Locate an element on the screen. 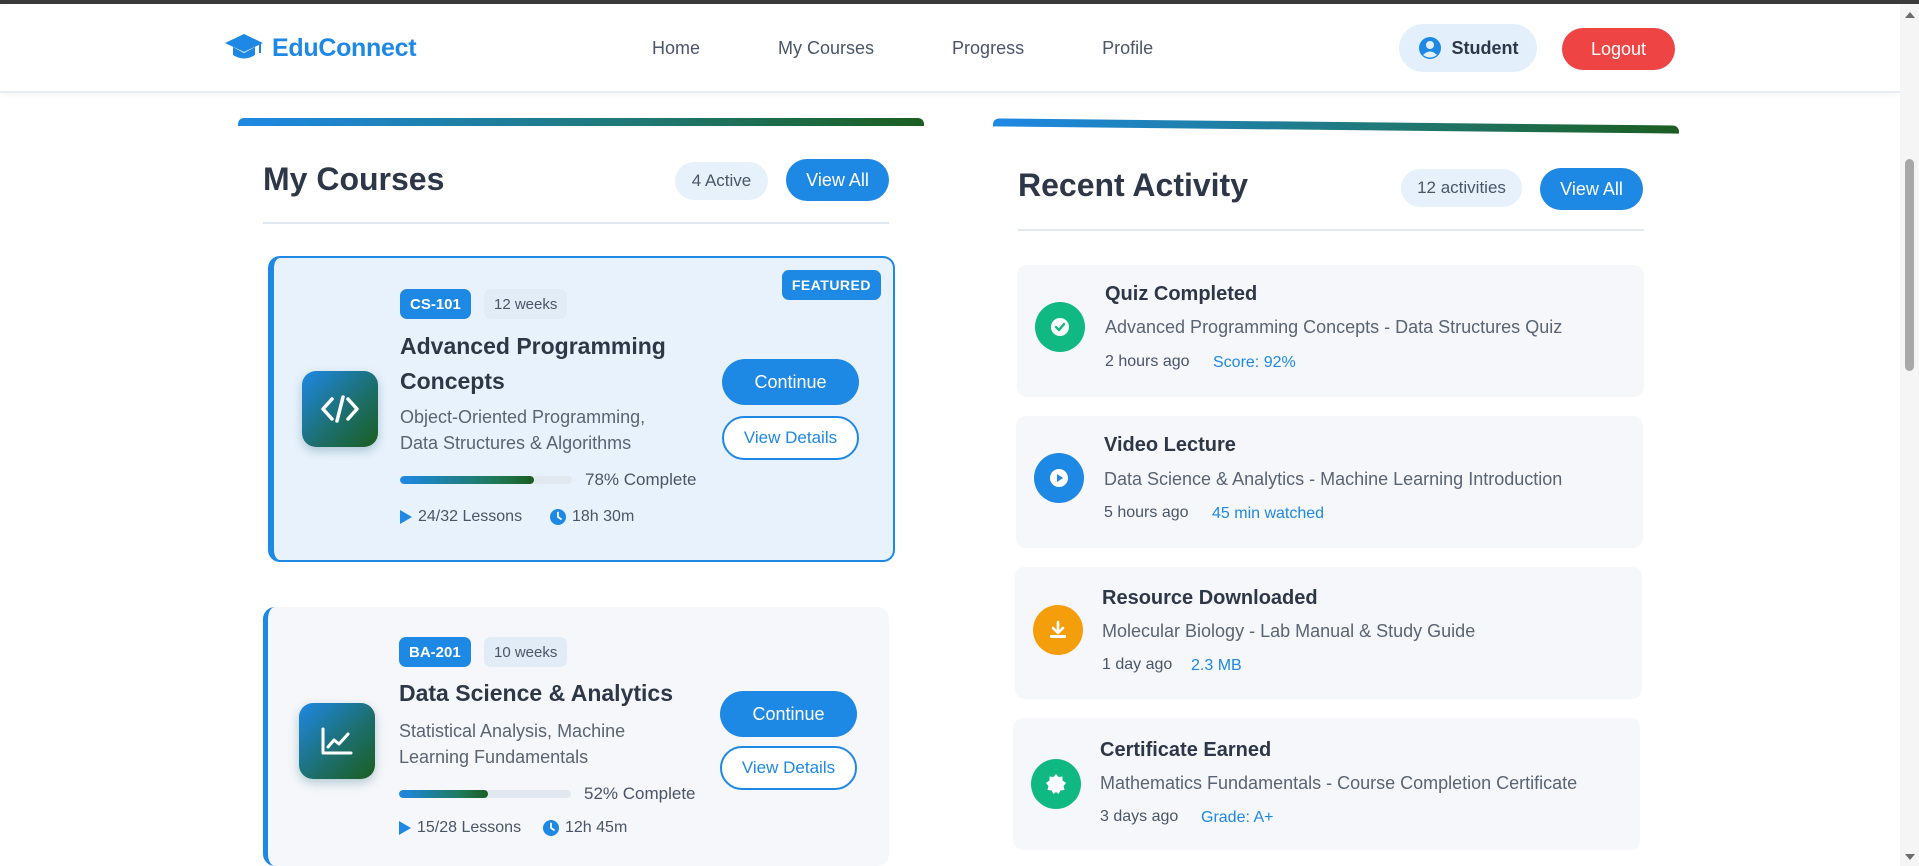  scroll-up-arrow-icon is located at coordinates (1910, 15).